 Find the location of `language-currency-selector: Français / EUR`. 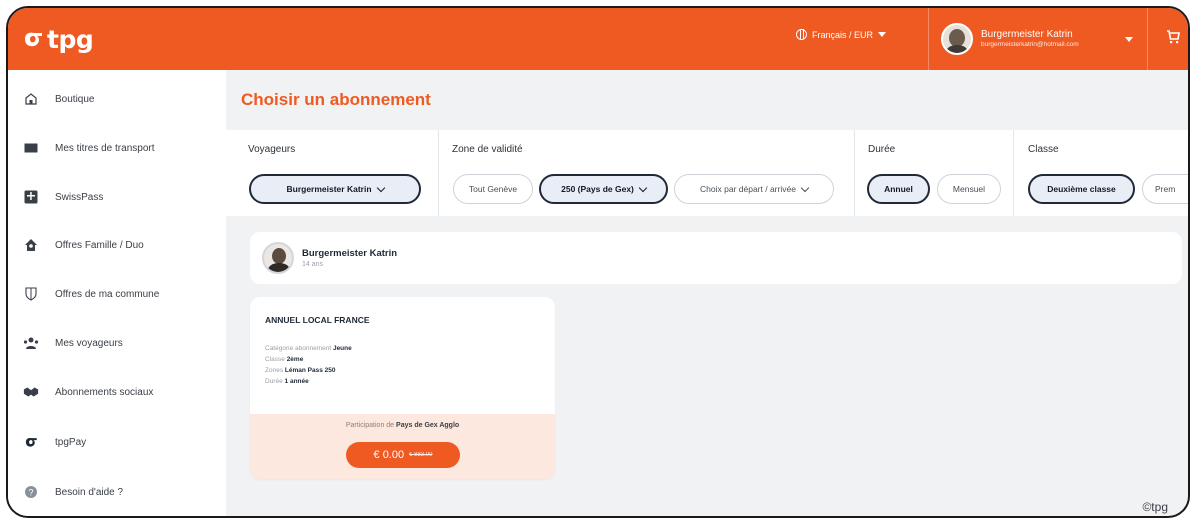

language-currency-selector: Français / EUR is located at coordinates (841, 34).